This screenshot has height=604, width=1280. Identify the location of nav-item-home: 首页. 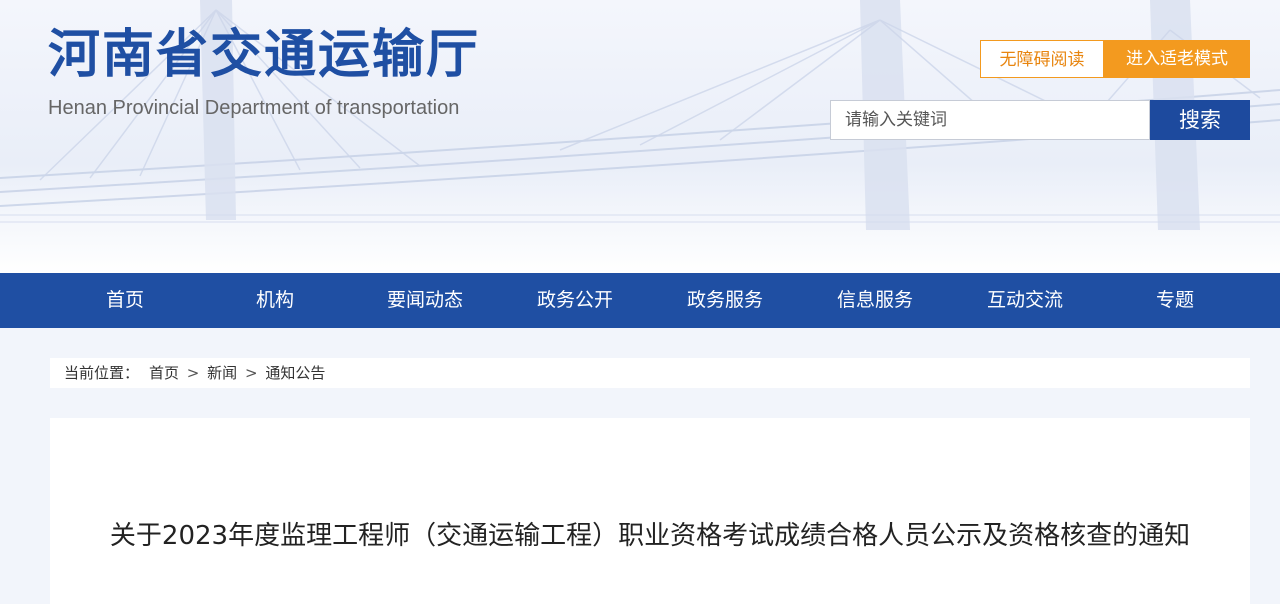
(125, 300).